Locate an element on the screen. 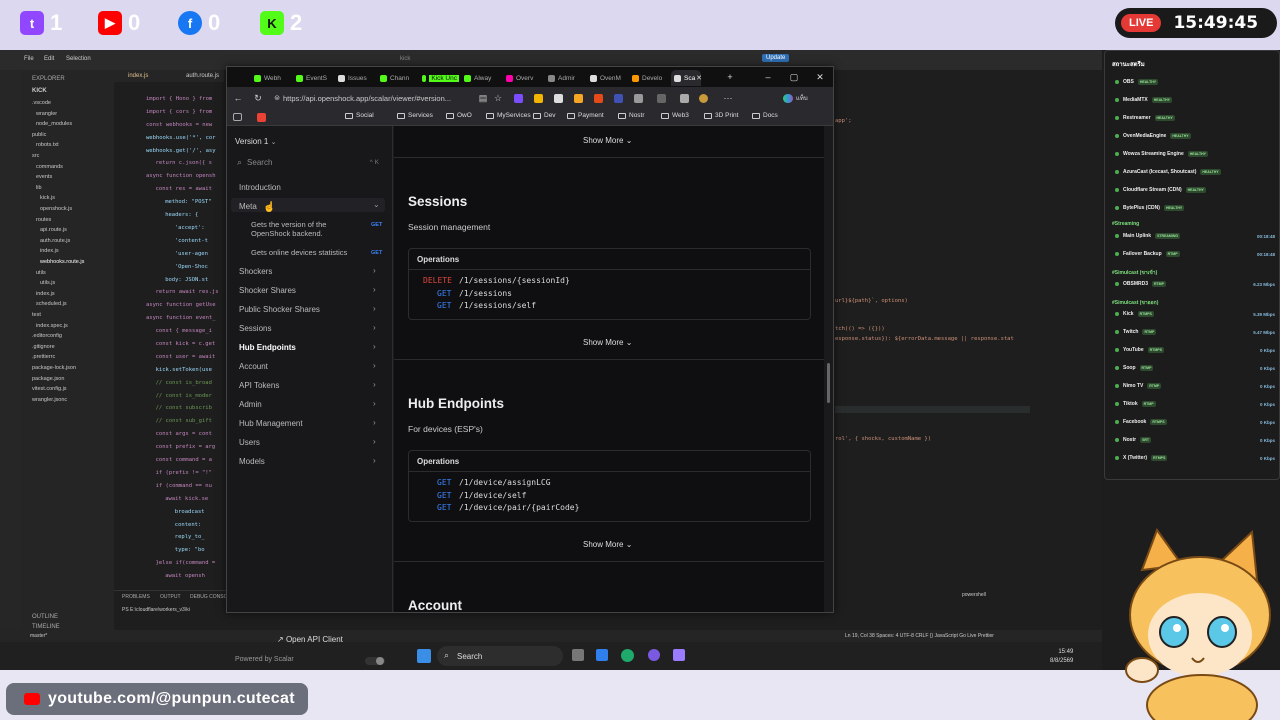  nav-meta-op-stats: Gets online devices statistics is located at coordinates (299, 252).